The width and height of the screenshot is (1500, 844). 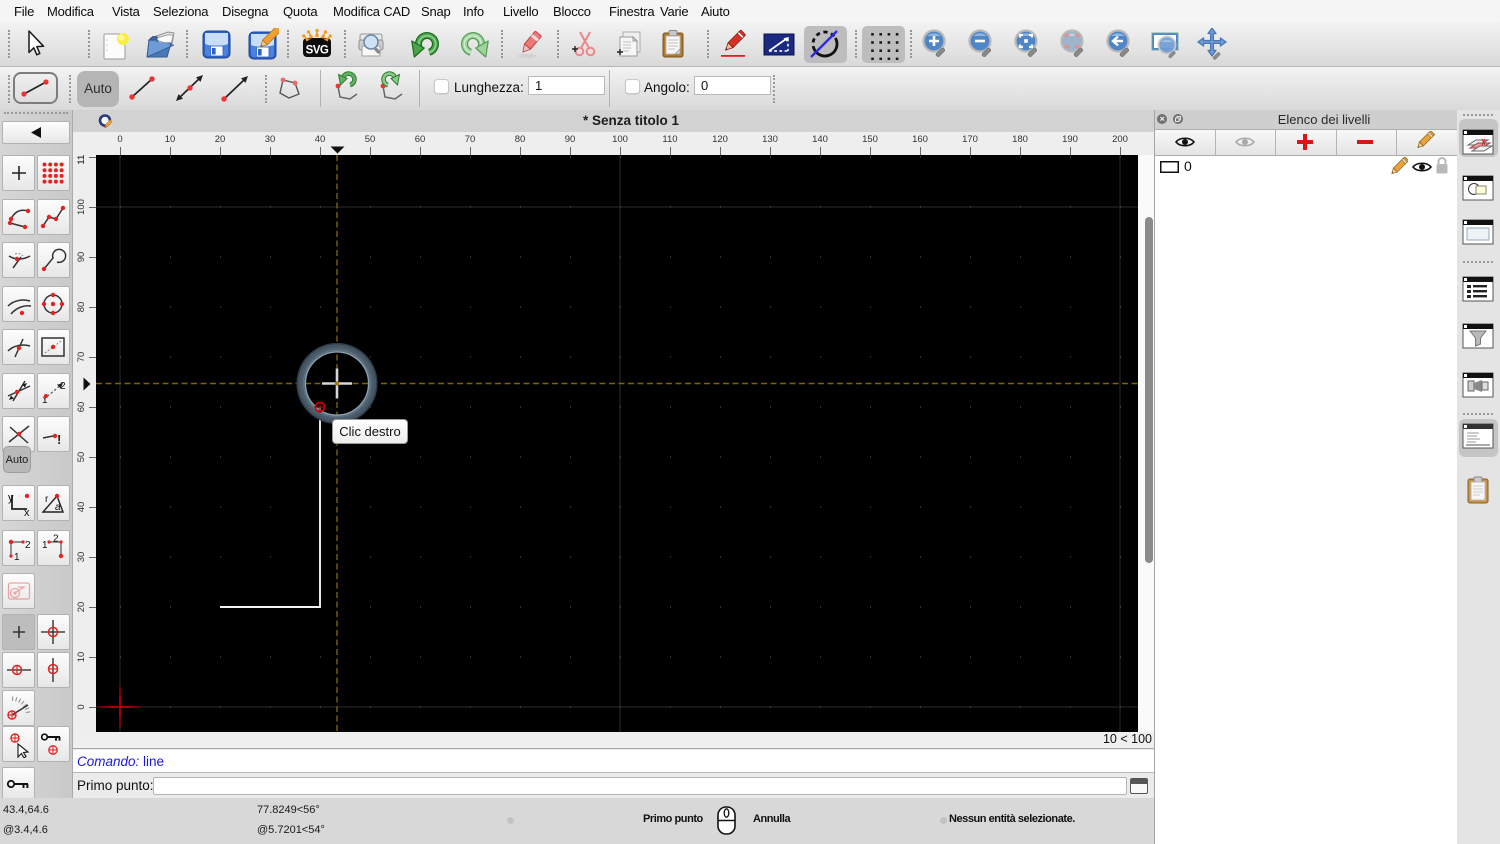 I want to click on svg-text: x, so click(x=27, y=512).